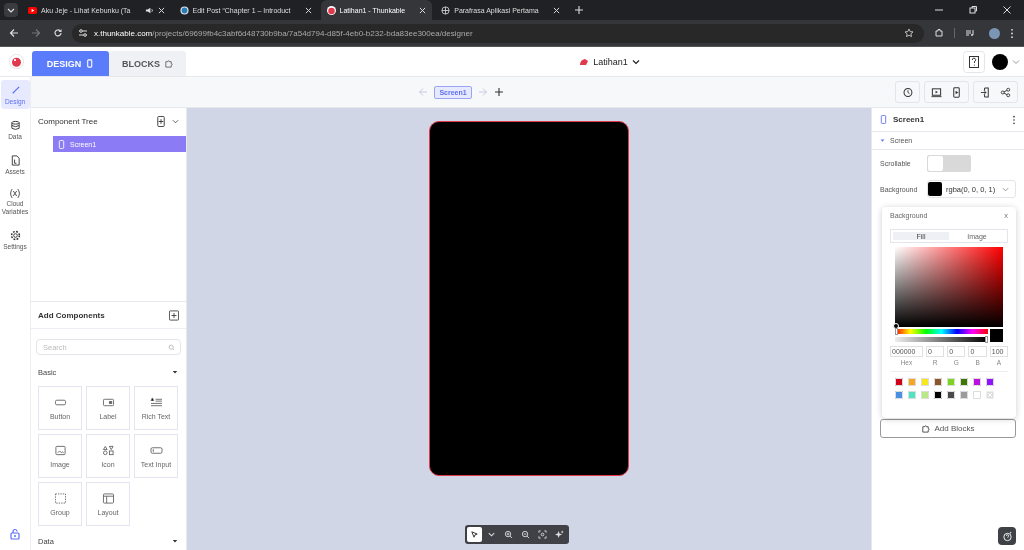 This screenshot has height=550, width=1024. Describe the element at coordinates (542, 534) in the screenshot. I see `fit-screen-icon` at that location.